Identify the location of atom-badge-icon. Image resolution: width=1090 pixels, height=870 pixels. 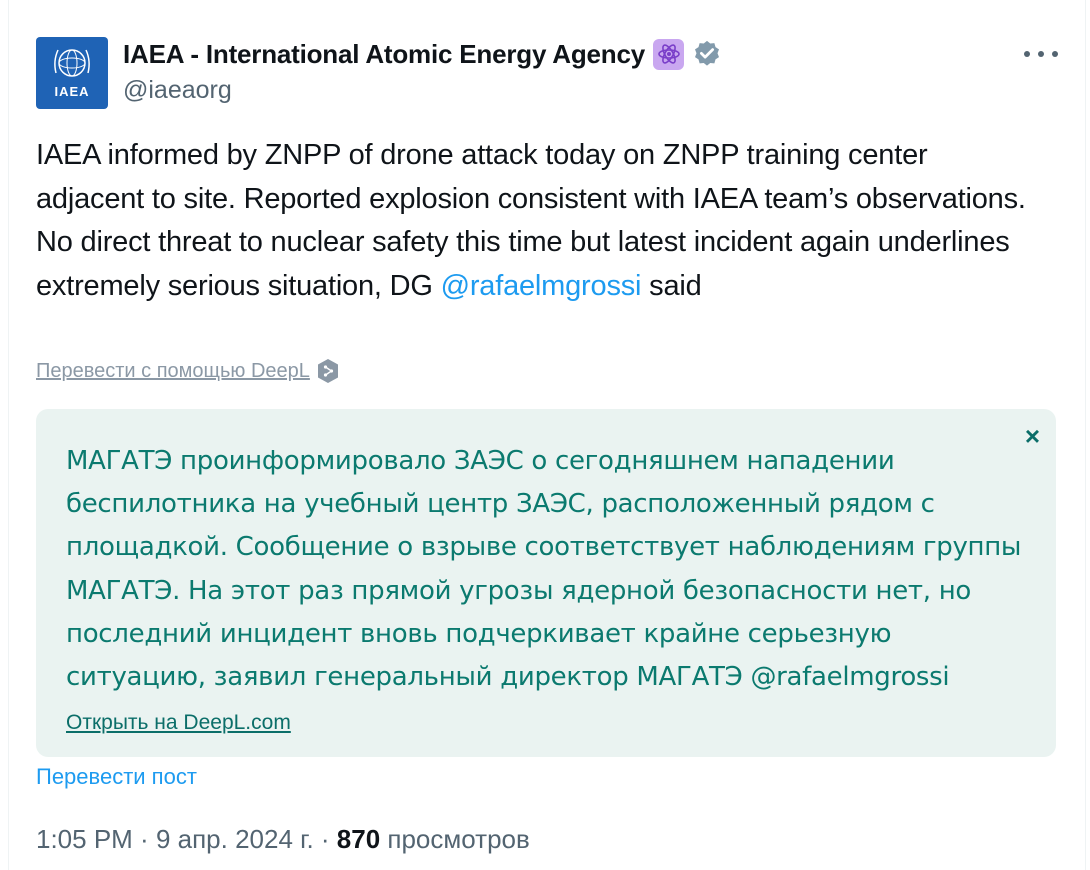
(668, 54).